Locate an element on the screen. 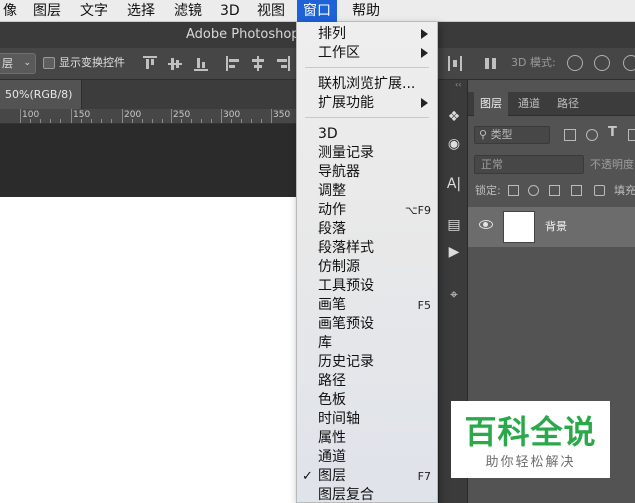  puzzle-icon: ❖ is located at coordinates (454, 117).